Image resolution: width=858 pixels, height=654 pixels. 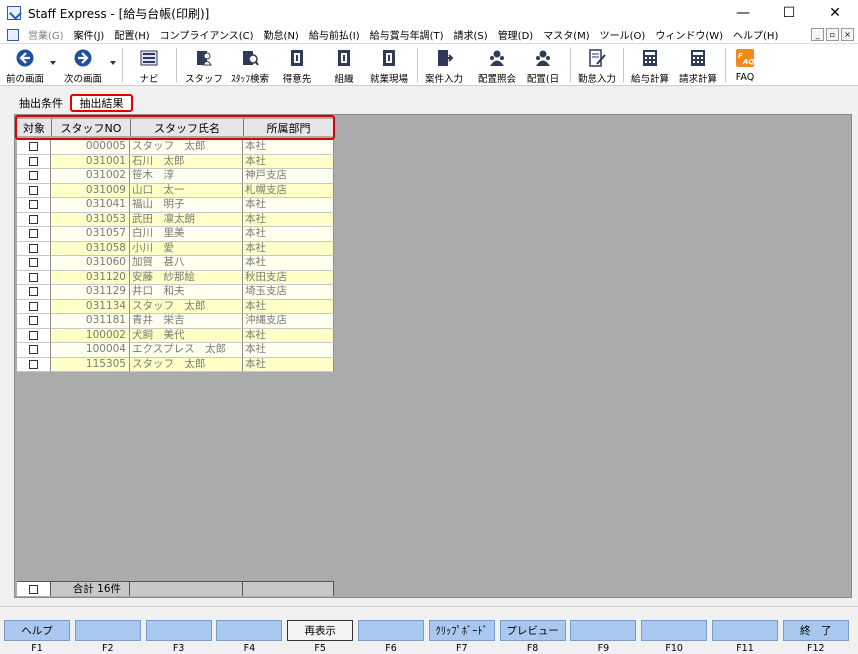 I want to click on menu-compliance: コンプライアンス(C), so click(x=207, y=34).